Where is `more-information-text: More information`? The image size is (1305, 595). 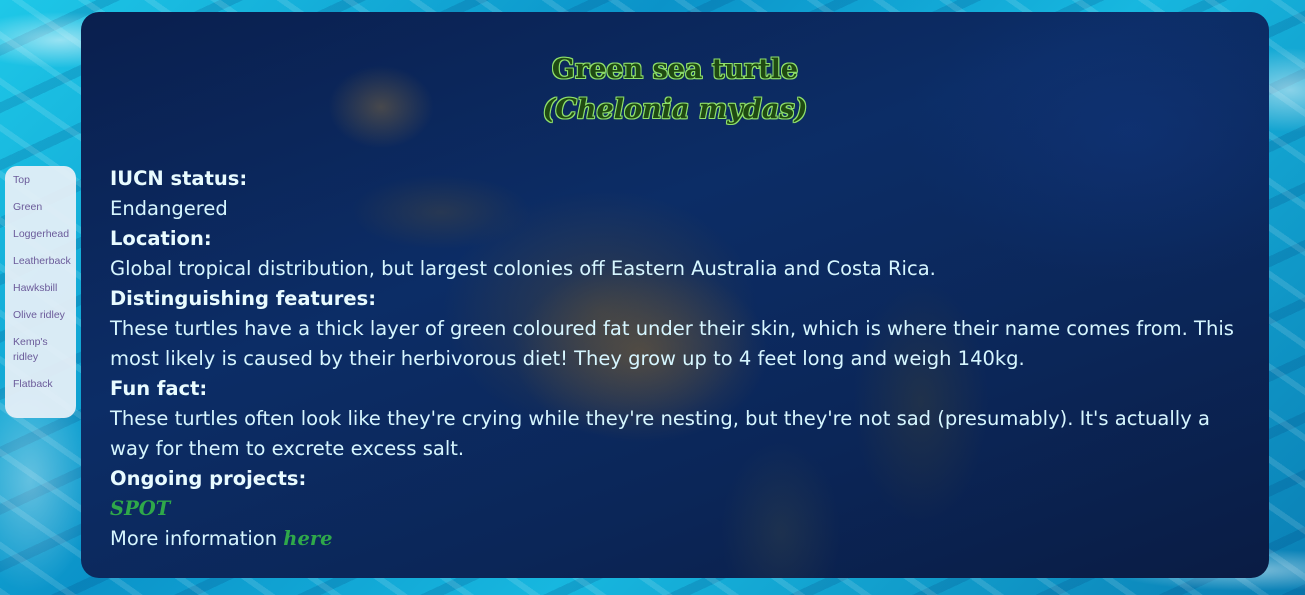
more-information-text: More information is located at coordinates (197, 538).